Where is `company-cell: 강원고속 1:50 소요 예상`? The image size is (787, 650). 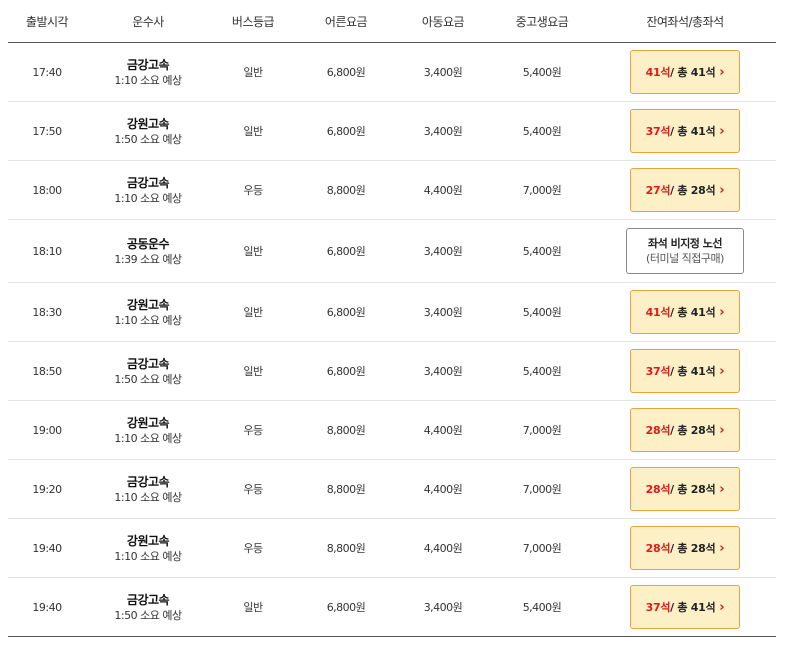
company-cell: 강원고속 1:50 소요 예상 is located at coordinates (148, 131).